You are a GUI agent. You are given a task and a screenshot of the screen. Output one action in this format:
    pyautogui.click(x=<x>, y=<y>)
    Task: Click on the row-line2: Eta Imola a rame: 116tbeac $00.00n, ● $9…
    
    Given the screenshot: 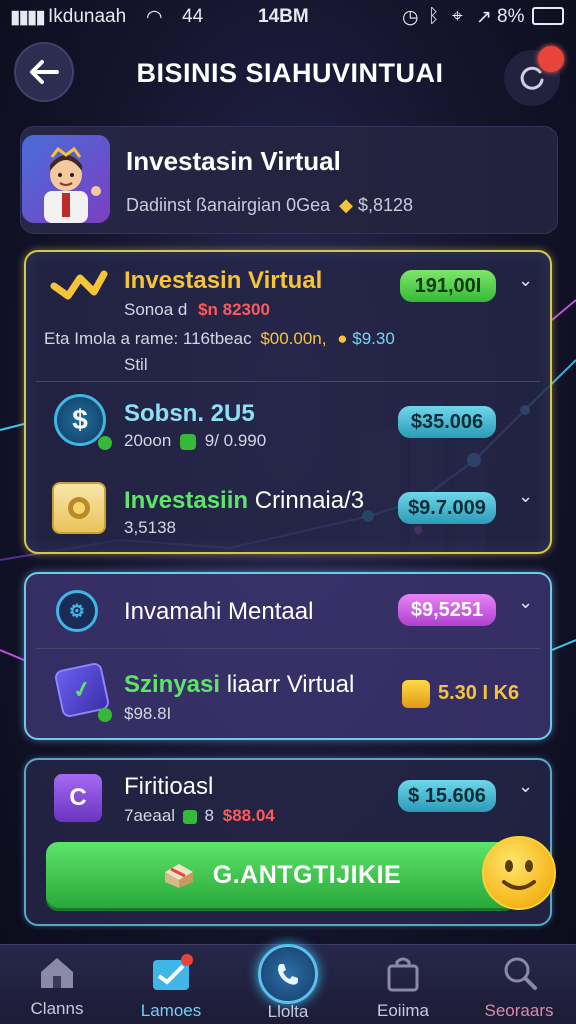 What is the action you would take?
    pyautogui.click(x=219, y=339)
    